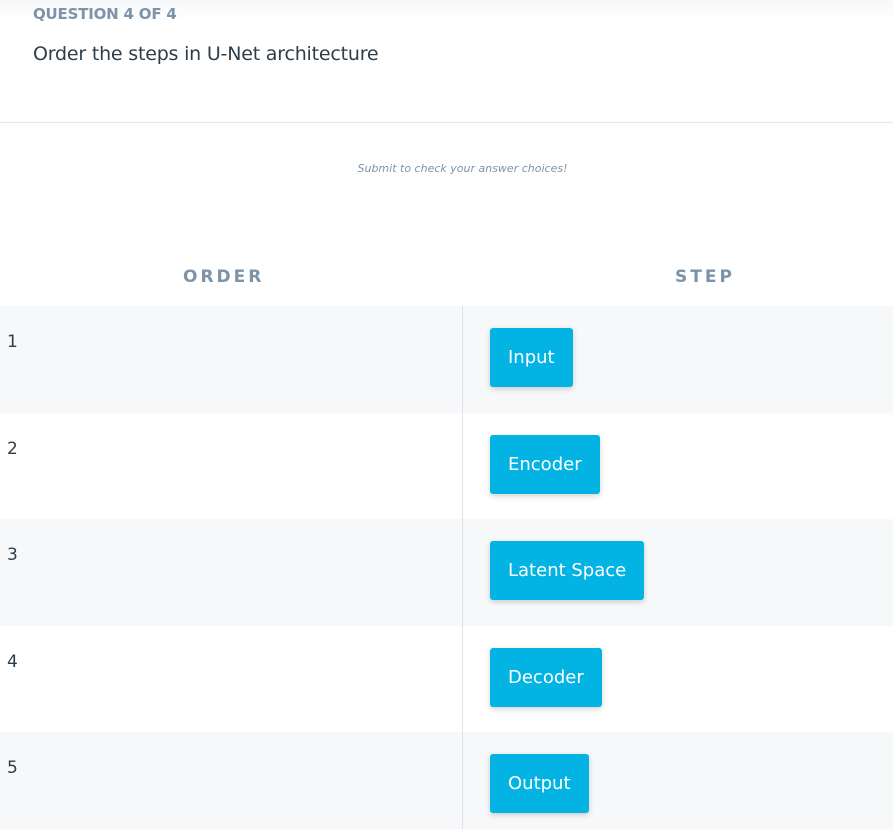 The image size is (893, 829). Describe the element at coordinates (206, 54) in the screenshot. I see `question-title: Order the steps in U-Net architecture` at that location.